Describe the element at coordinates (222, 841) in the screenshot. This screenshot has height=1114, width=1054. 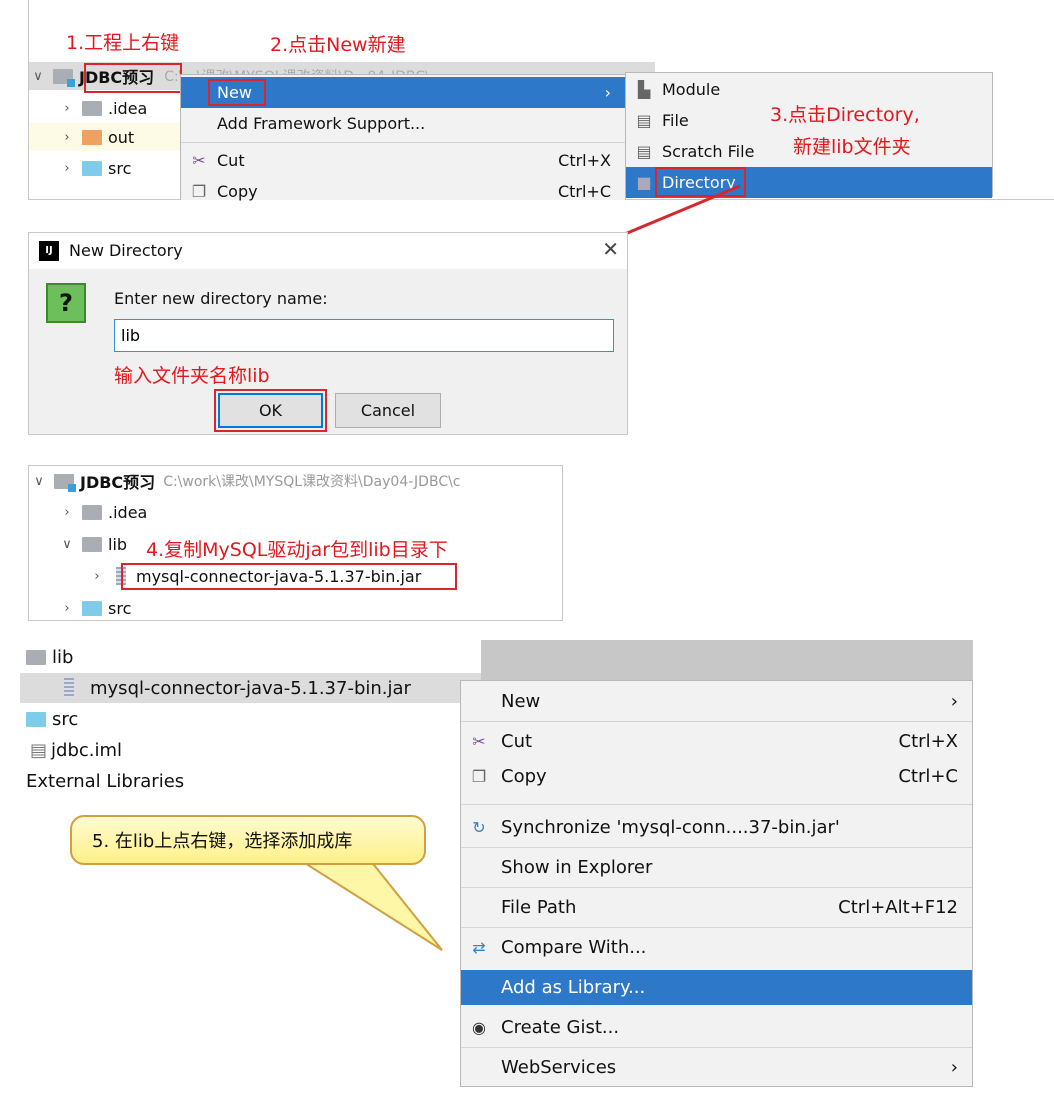
I see `annotation-step5: 5. 在lib上点右键，选择添加成库` at that location.